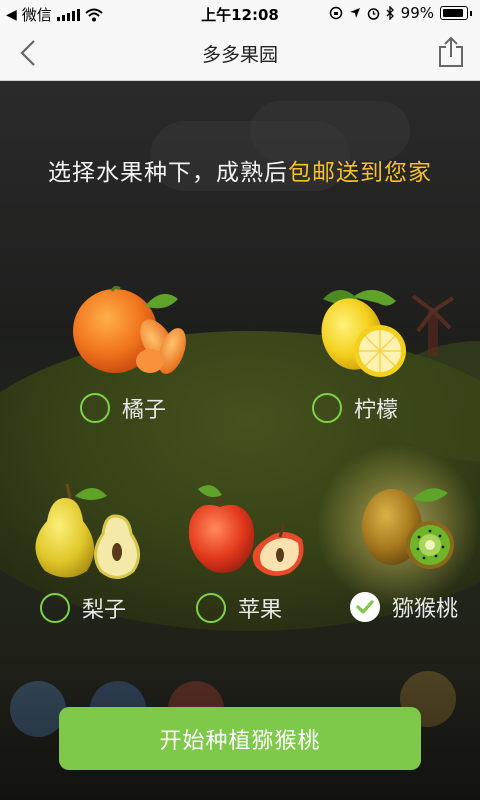  I want to click on bluetooth-icon, so click(390, 13).